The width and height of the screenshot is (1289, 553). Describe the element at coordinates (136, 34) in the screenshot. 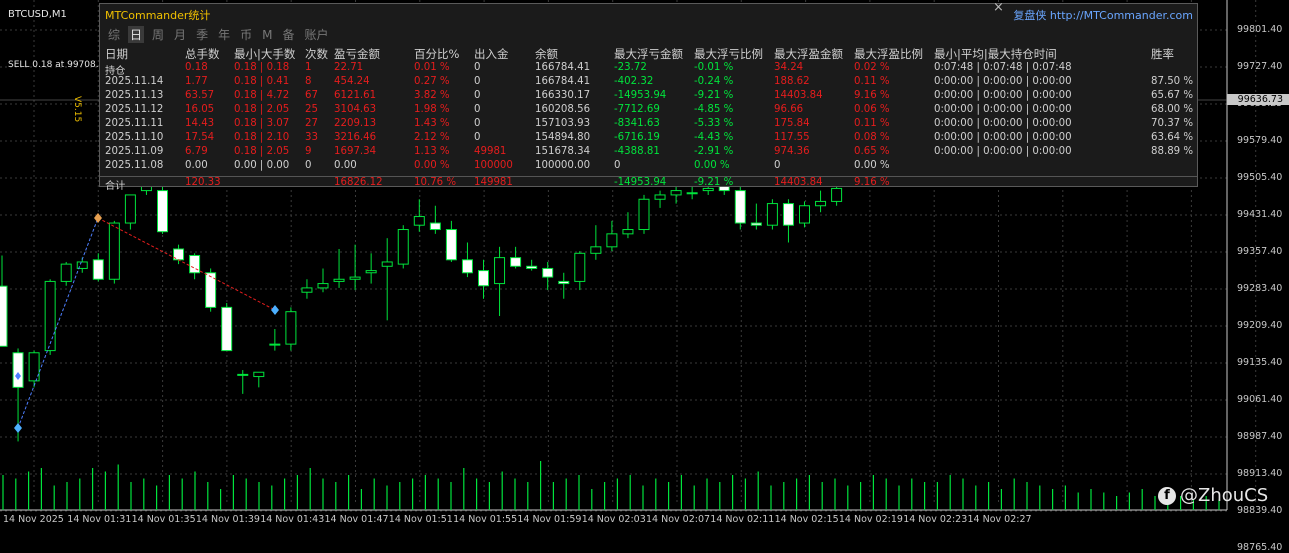

I see `tab-1: 日` at that location.